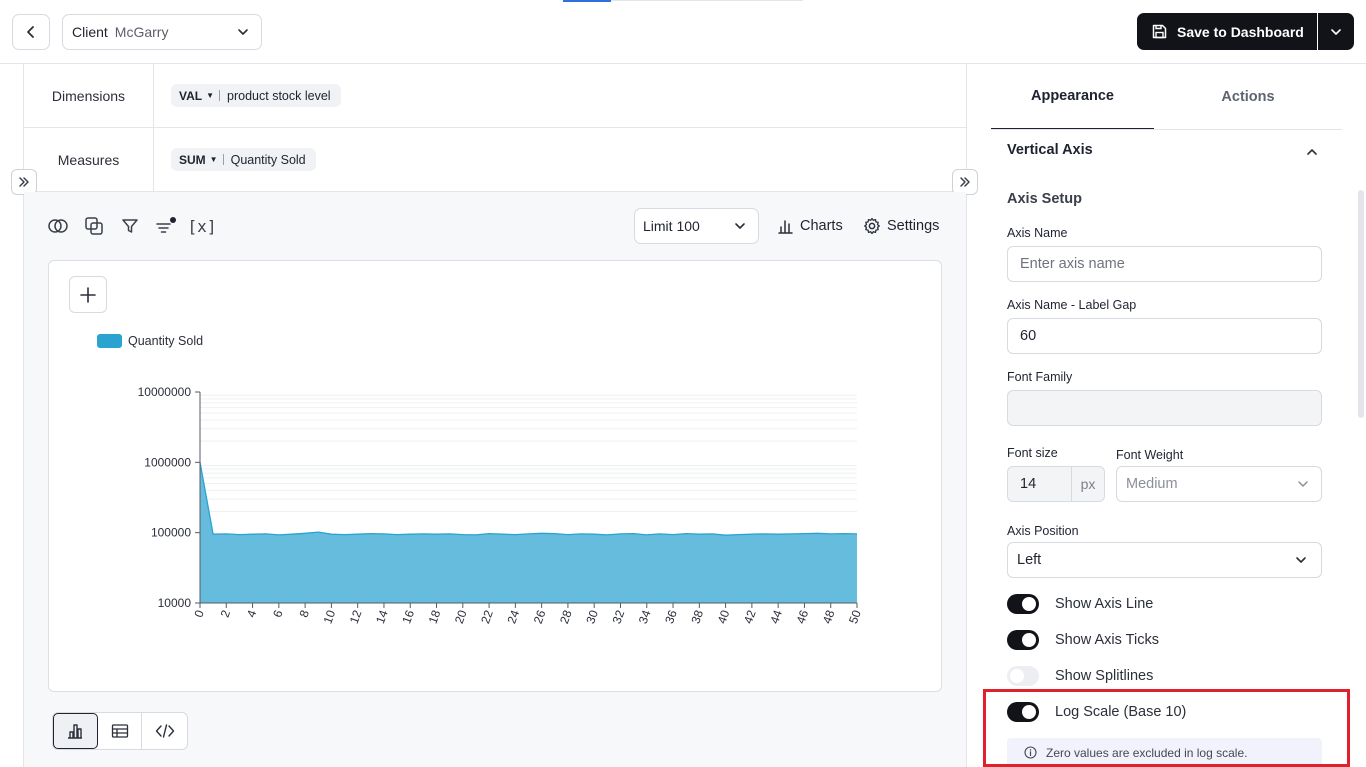 The width and height of the screenshot is (1366, 767). Describe the element at coordinates (435, 617) in the screenshot. I see `x-tick-label: 18` at that location.